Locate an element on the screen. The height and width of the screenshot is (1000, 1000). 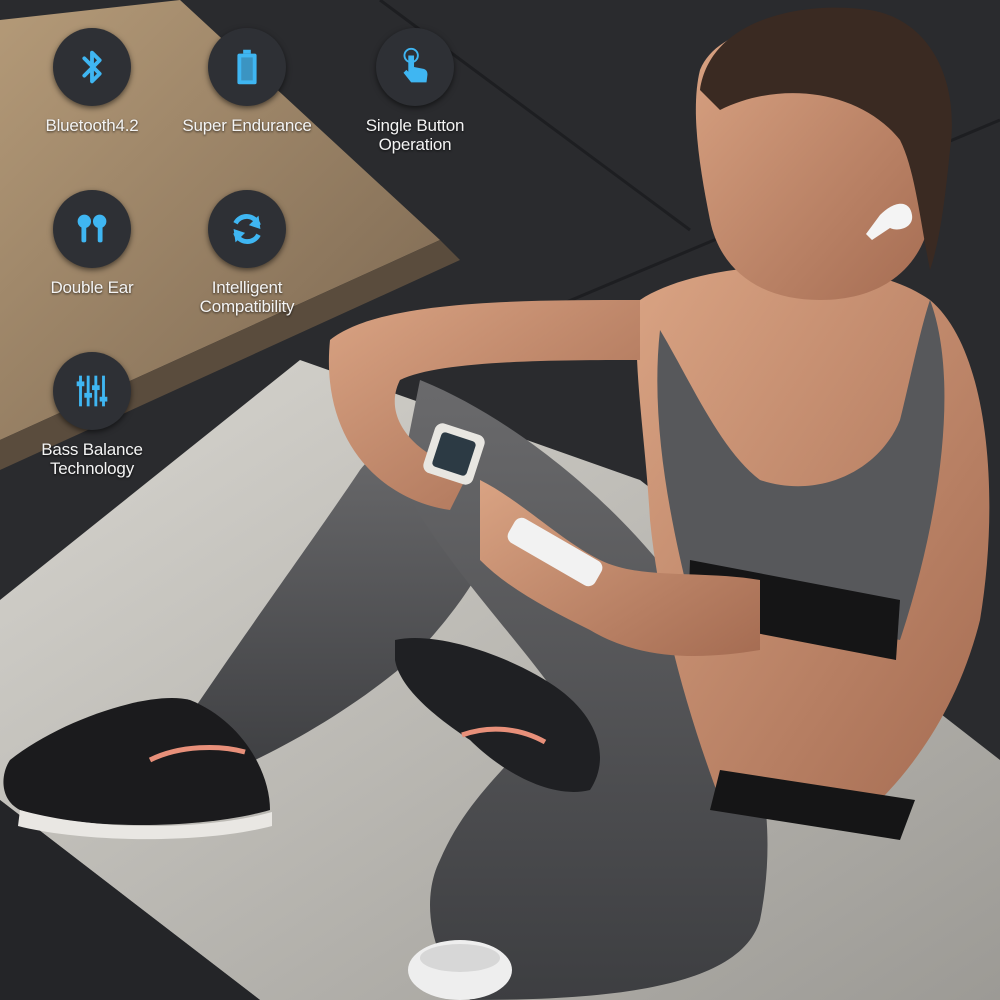
bluetooth-icon-badge is located at coordinates (92, 67).